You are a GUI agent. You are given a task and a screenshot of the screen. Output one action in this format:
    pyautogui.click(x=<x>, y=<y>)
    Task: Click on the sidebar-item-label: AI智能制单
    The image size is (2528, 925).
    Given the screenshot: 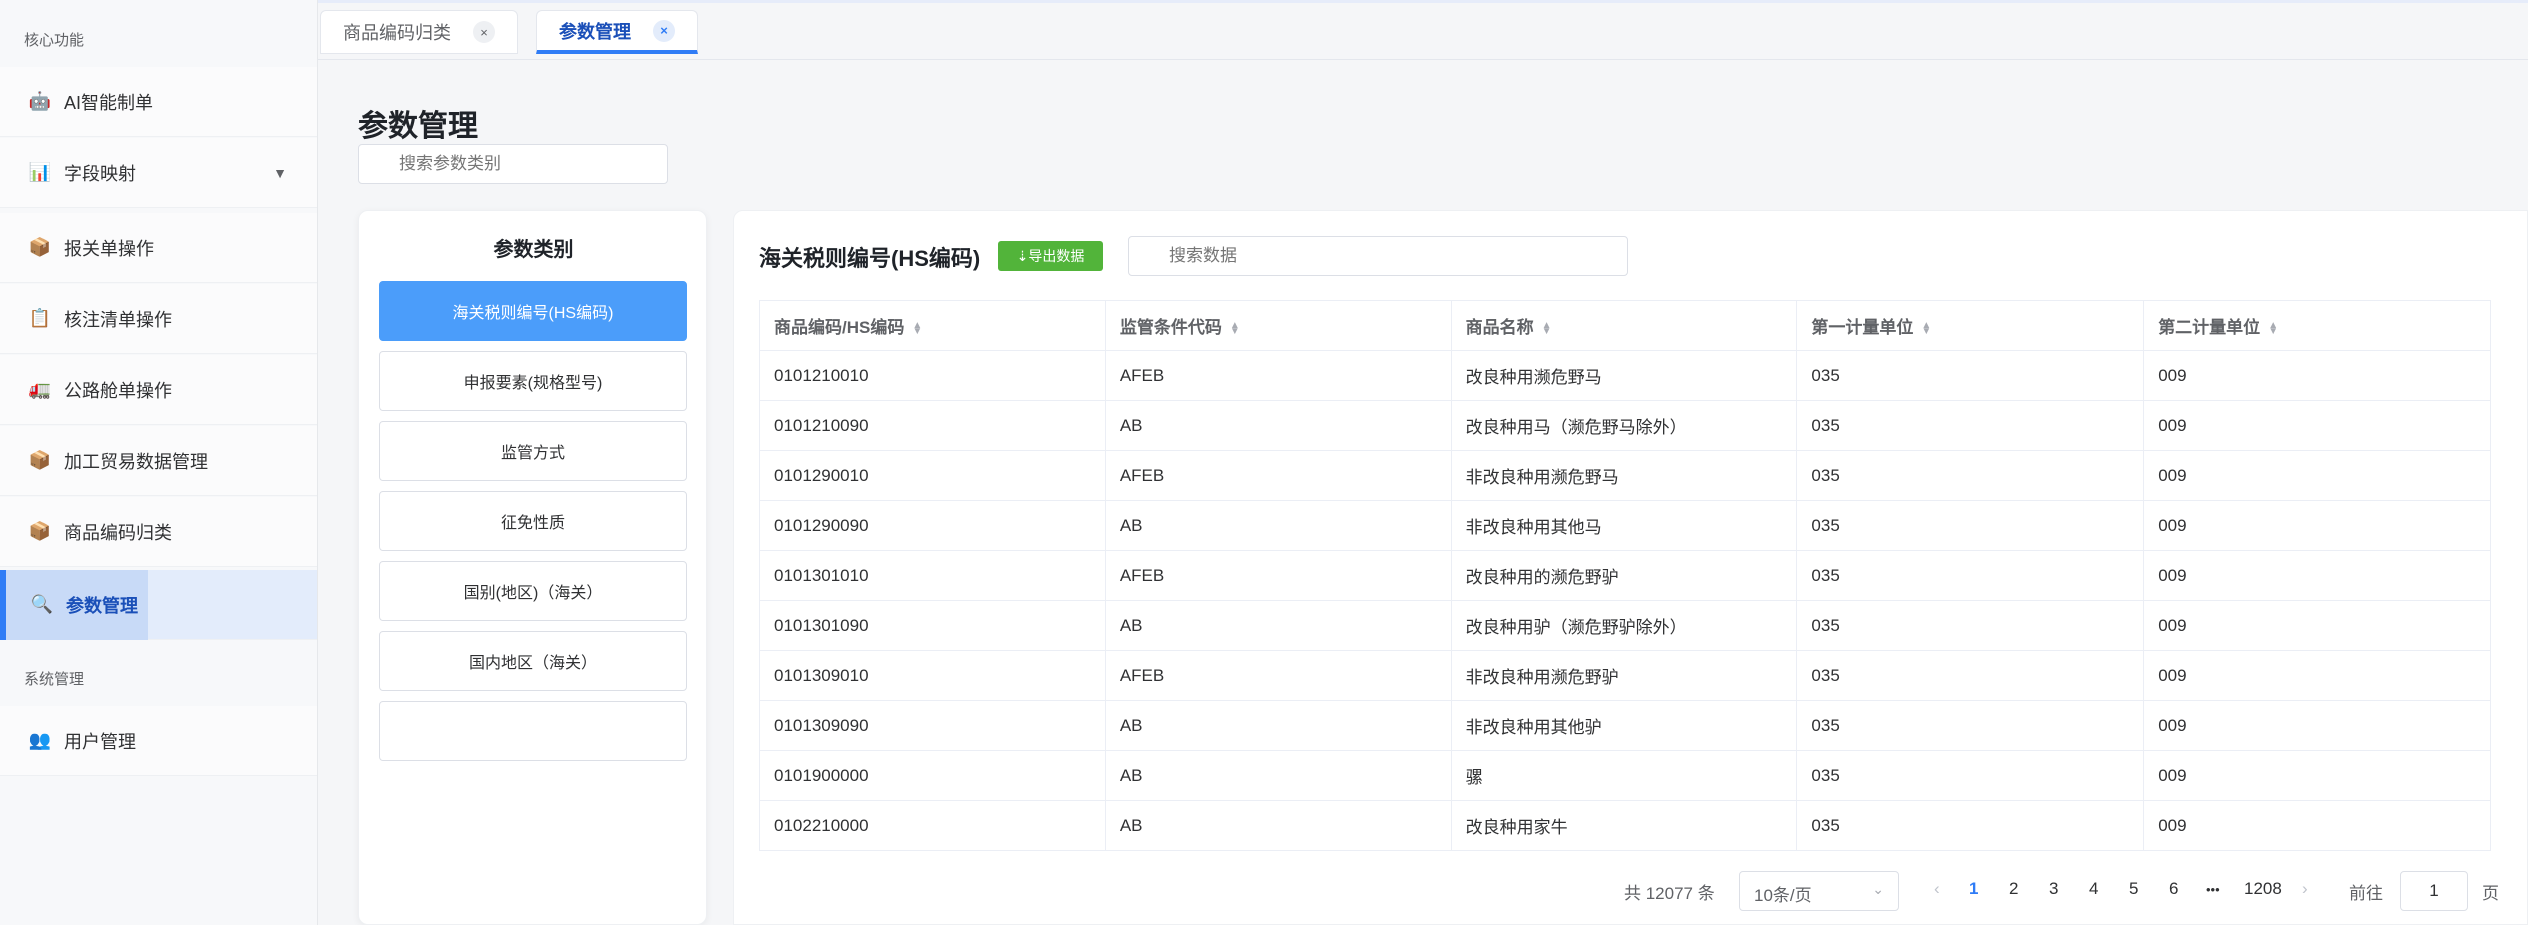 What is the action you would take?
    pyautogui.click(x=109, y=102)
    